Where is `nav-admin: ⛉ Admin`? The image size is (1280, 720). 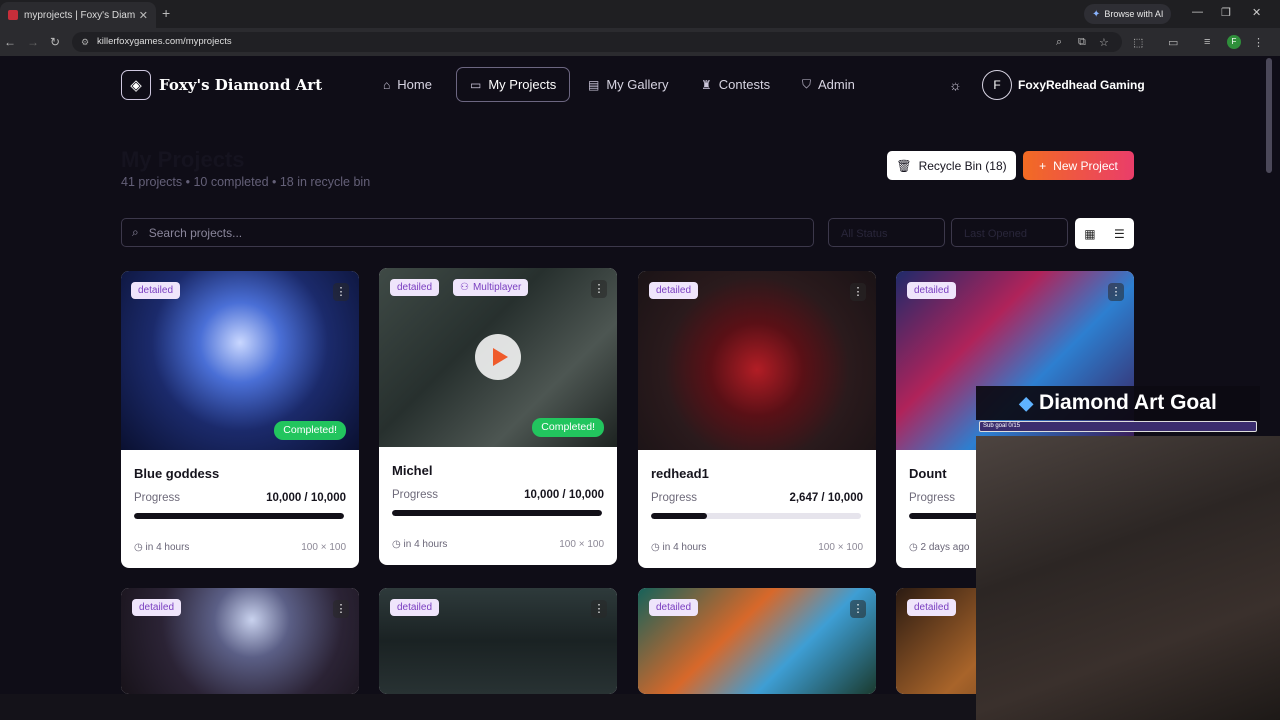 nav-admin: ⛉ Admin is located at coordinates (828, 84).